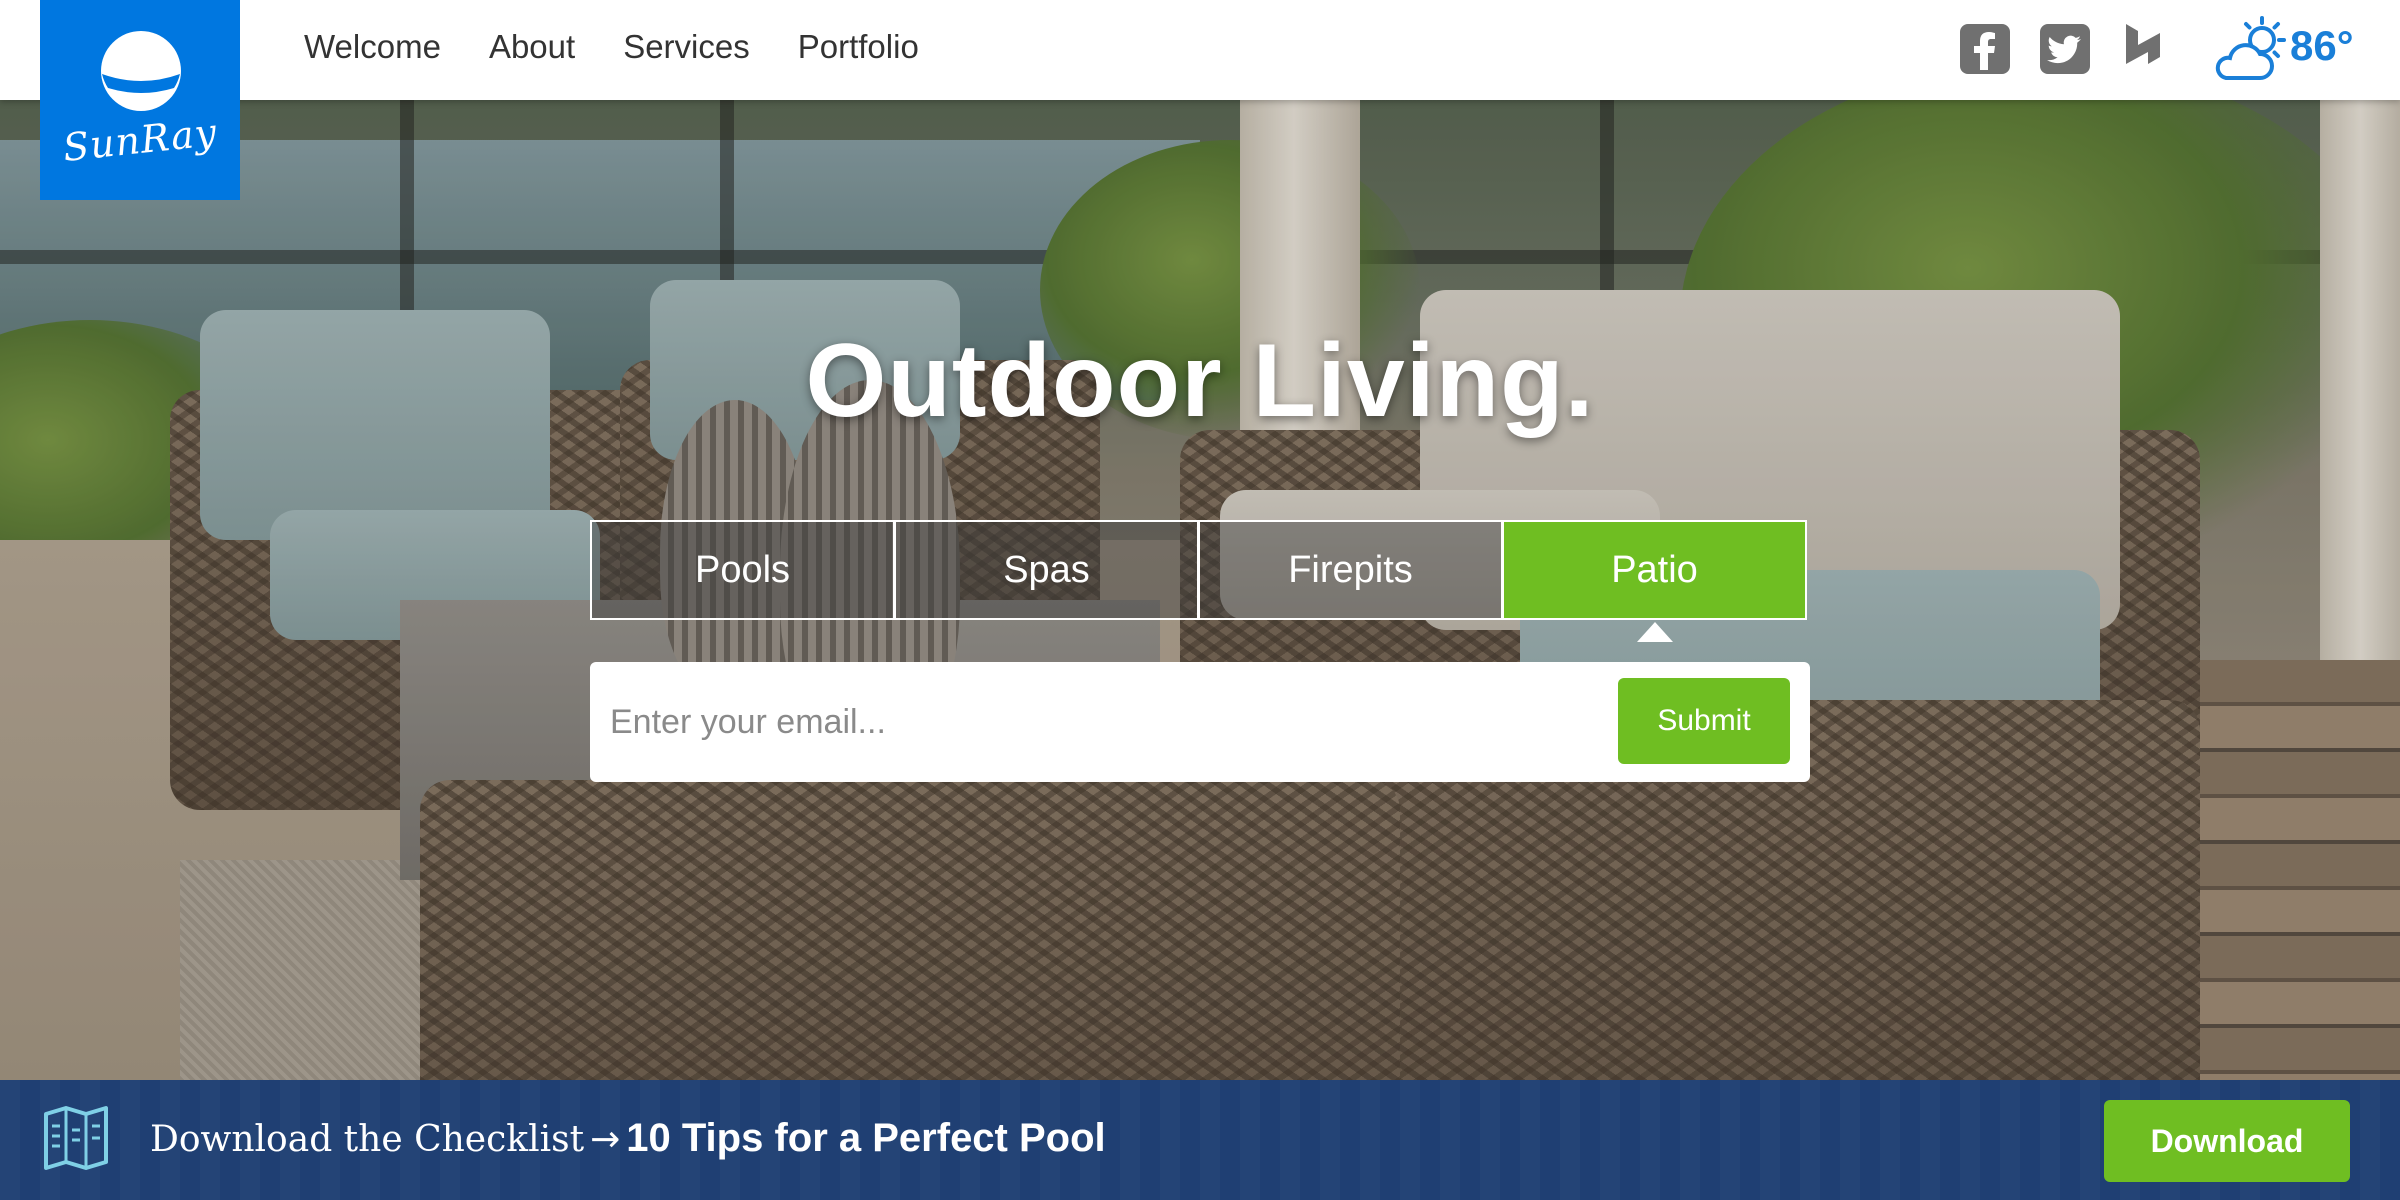  Describe the element at coordinates (605, 1139) in the screenshot. I see `arrow-right-icon: →` at that location.